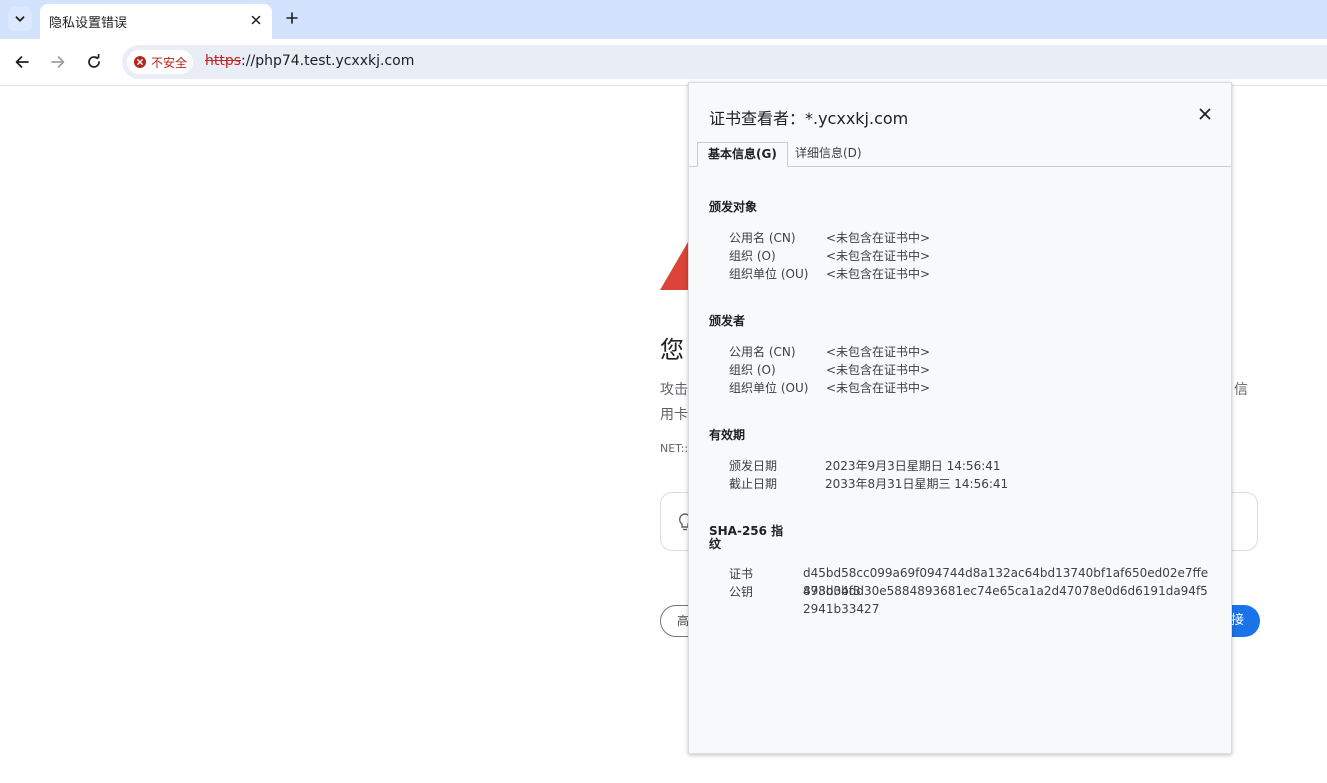  I want to click on url-host: ://php74.test.ycxxkj.com, so click(328, 61).